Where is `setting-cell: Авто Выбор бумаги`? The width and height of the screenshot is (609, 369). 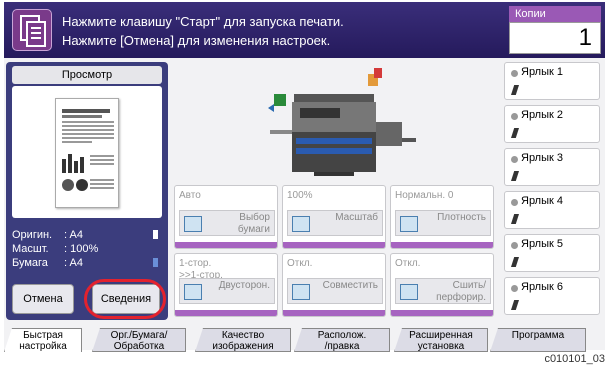 setting-cell: Авто Выбор бумаги is located at coordinates (226, 217).